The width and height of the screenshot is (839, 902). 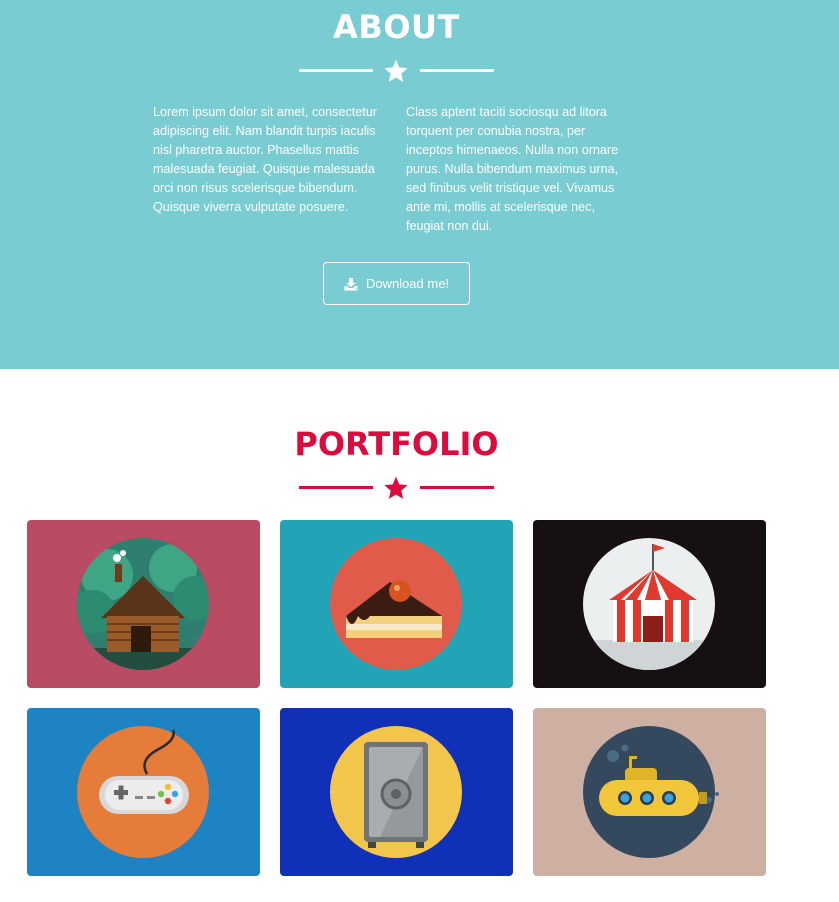 I want to click on portfolio-item-cabin, so click(x=143, y=604).